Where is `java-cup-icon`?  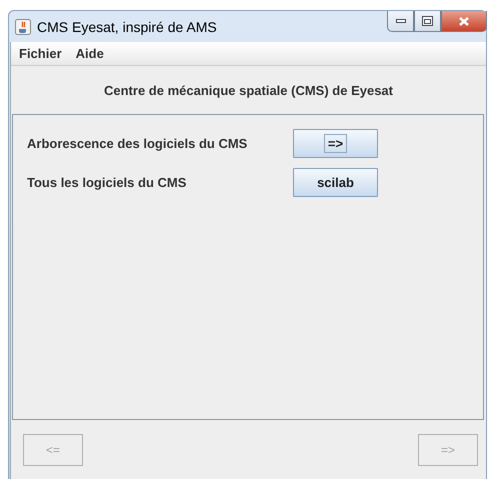 java-cup-icon is located at coordinates (23, 26).